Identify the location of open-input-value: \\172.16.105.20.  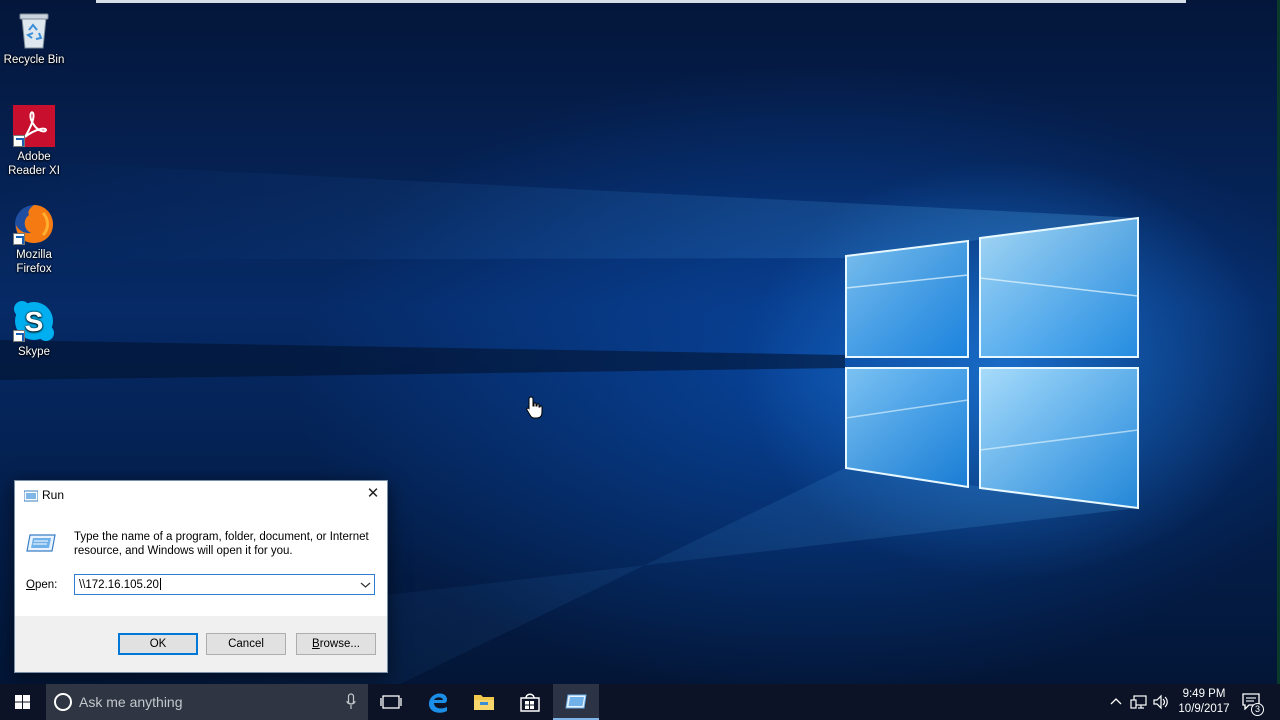
(119, 585).